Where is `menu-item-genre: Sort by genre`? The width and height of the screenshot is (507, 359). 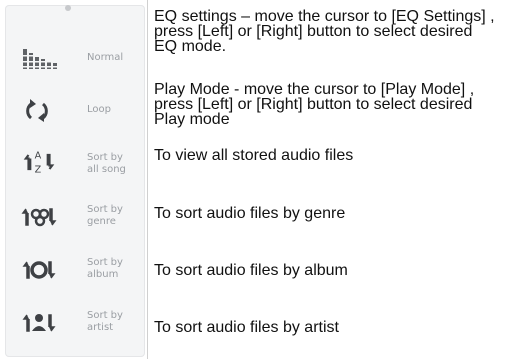
menu-item-genre: Sort by genre is located at coordinates (75, 218).